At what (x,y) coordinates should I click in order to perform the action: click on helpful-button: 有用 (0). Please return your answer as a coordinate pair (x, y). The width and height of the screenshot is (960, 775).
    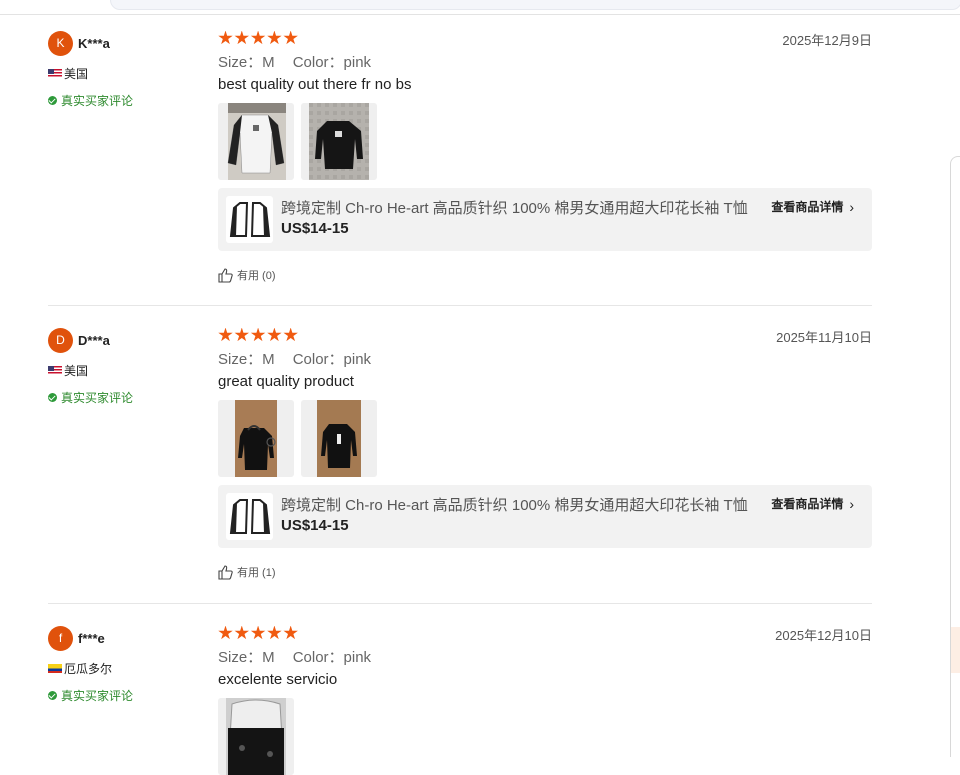
    Looking at the image, I should click on (545, 275).